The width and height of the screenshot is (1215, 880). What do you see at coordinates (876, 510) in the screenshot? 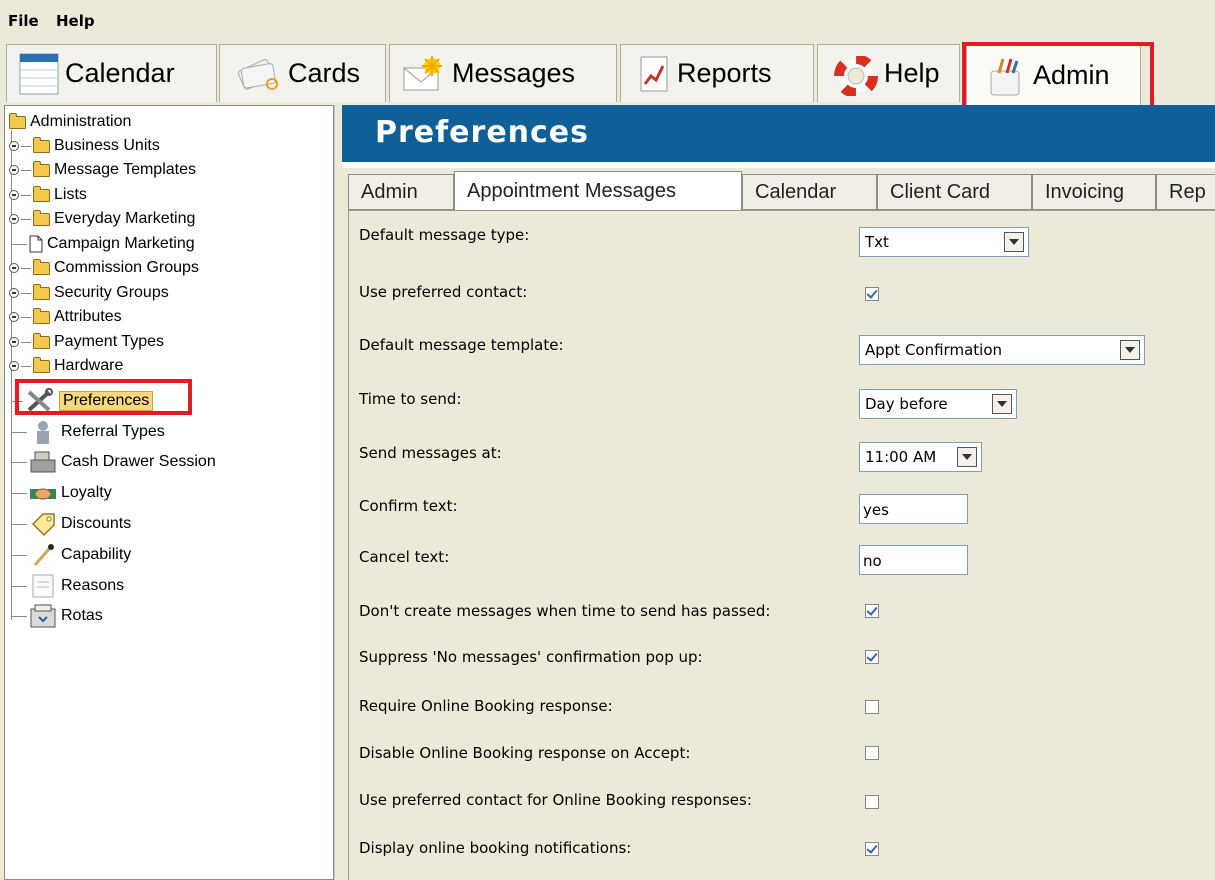
I see `input-value: yes` at bounding box center [876, 510].